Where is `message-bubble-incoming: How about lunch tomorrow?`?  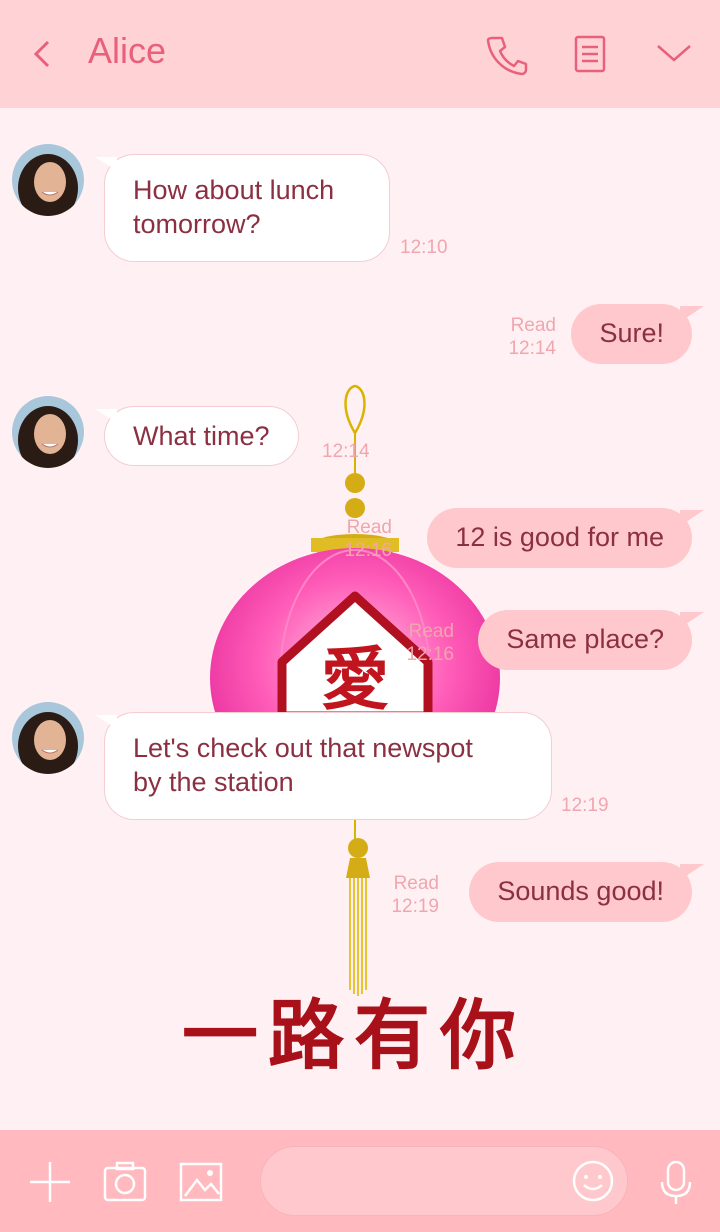
message-bubble-incoming: How about lunch tomorrow? is located at coordinates (242, 208).